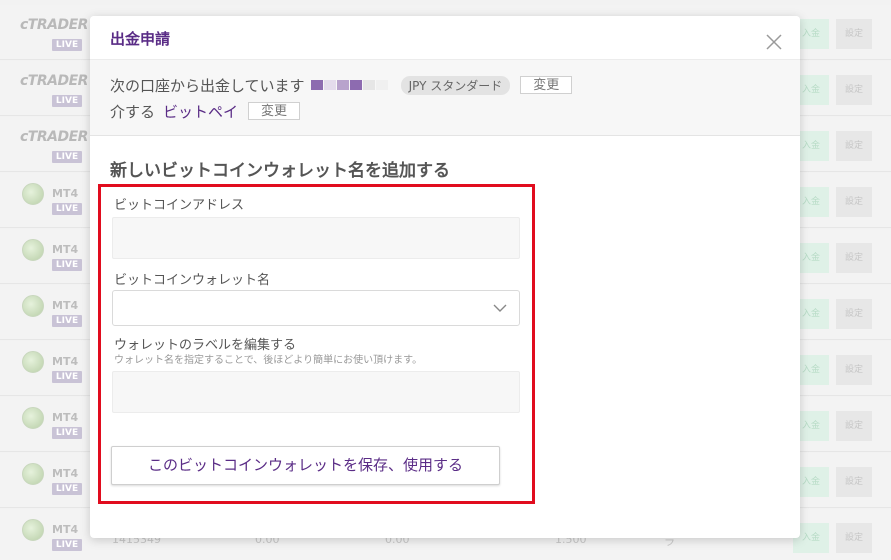 The width and height of the screenshot is (891, 560). What do you see at coordinates (316, 308) in the screenshot?
I see `wallet-name-select` at bounding box center [316, 308].